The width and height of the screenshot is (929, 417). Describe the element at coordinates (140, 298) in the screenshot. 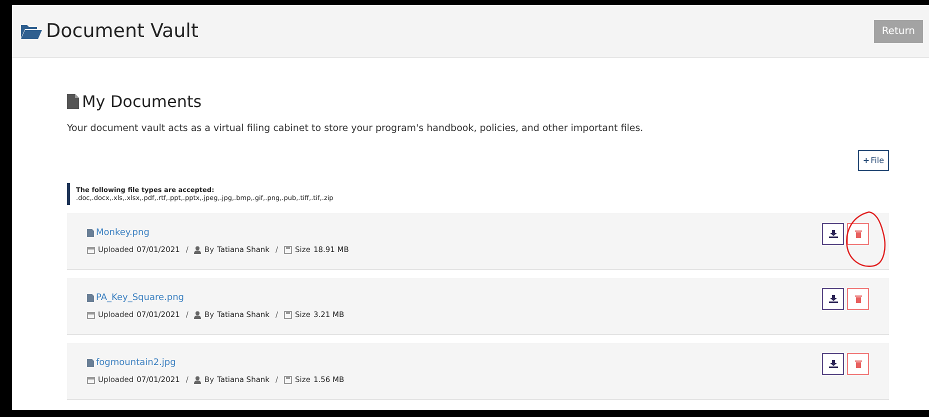

I see `file-link: PA_Key_Square.png` at that location.